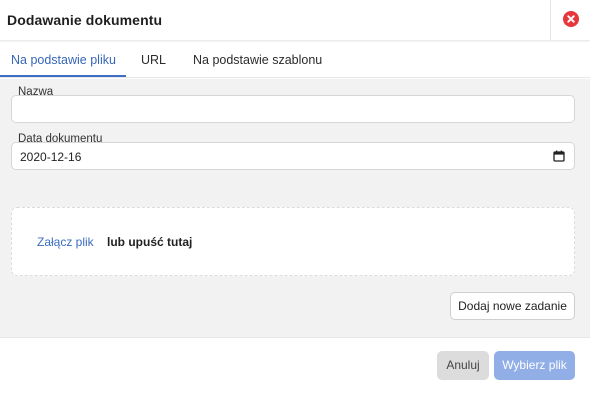 Image resolution: width=590 pixels, height=409 pixels. Describe the element at coordinates (63, 76) in the screenshot. I see `active-tab-indicator` at that location.